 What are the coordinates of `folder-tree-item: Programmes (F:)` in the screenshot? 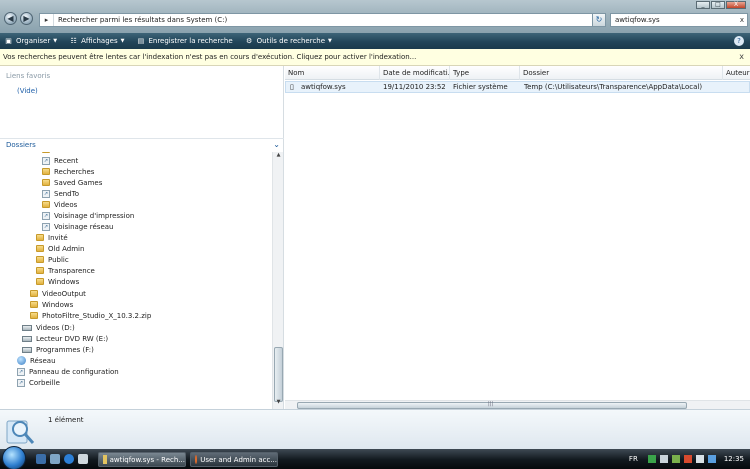 It's located at (58, 349).